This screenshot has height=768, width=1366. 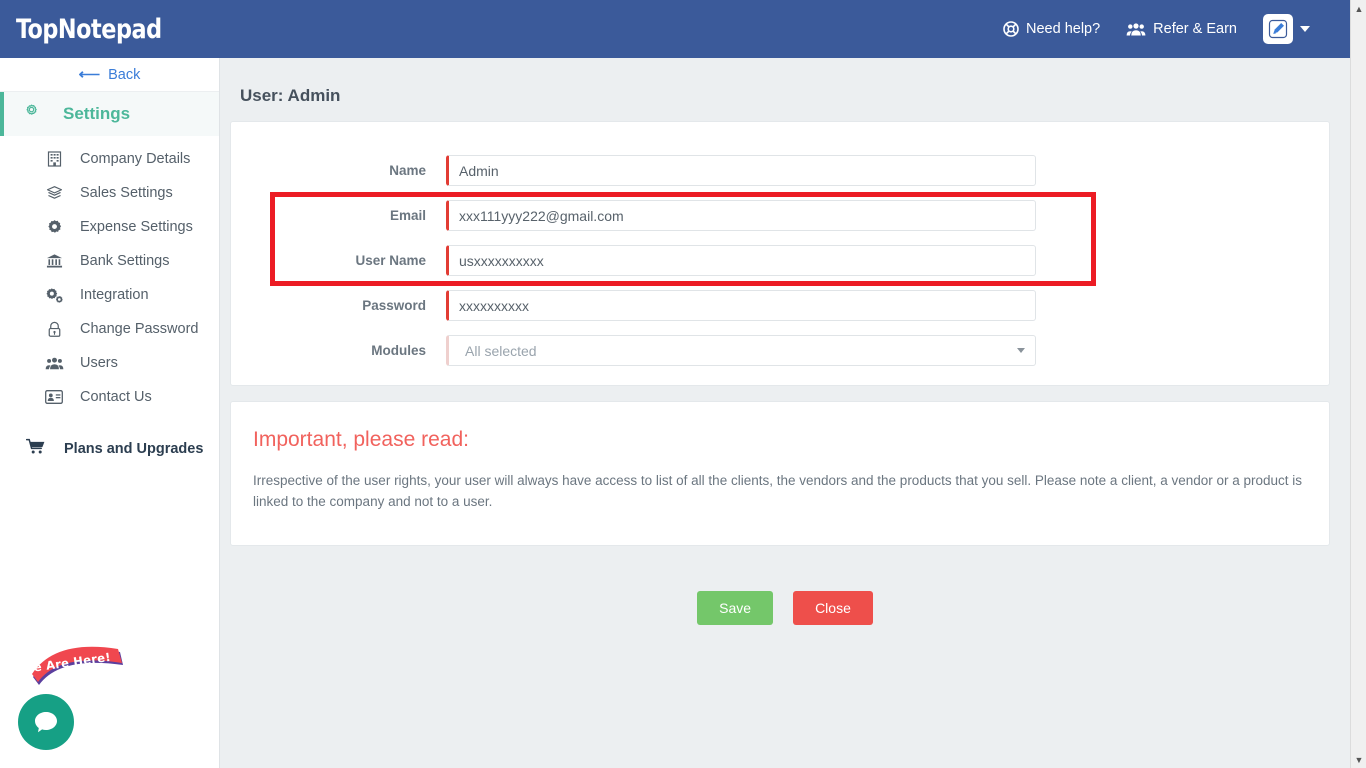 I want to click on note-title: Important, please read:, so click(x=361, y=439).